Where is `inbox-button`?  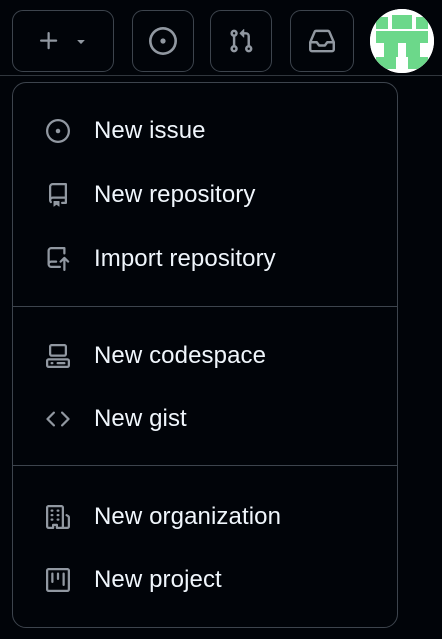
inbox-button is located at coordinates (322, 41).